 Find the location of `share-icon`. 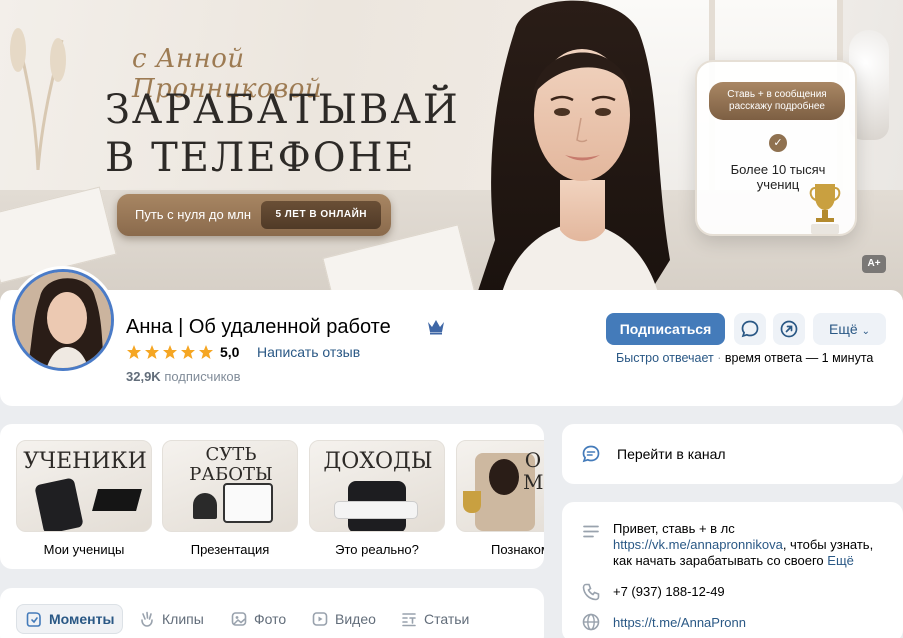

share-icon is located at coordinates (789, 329).